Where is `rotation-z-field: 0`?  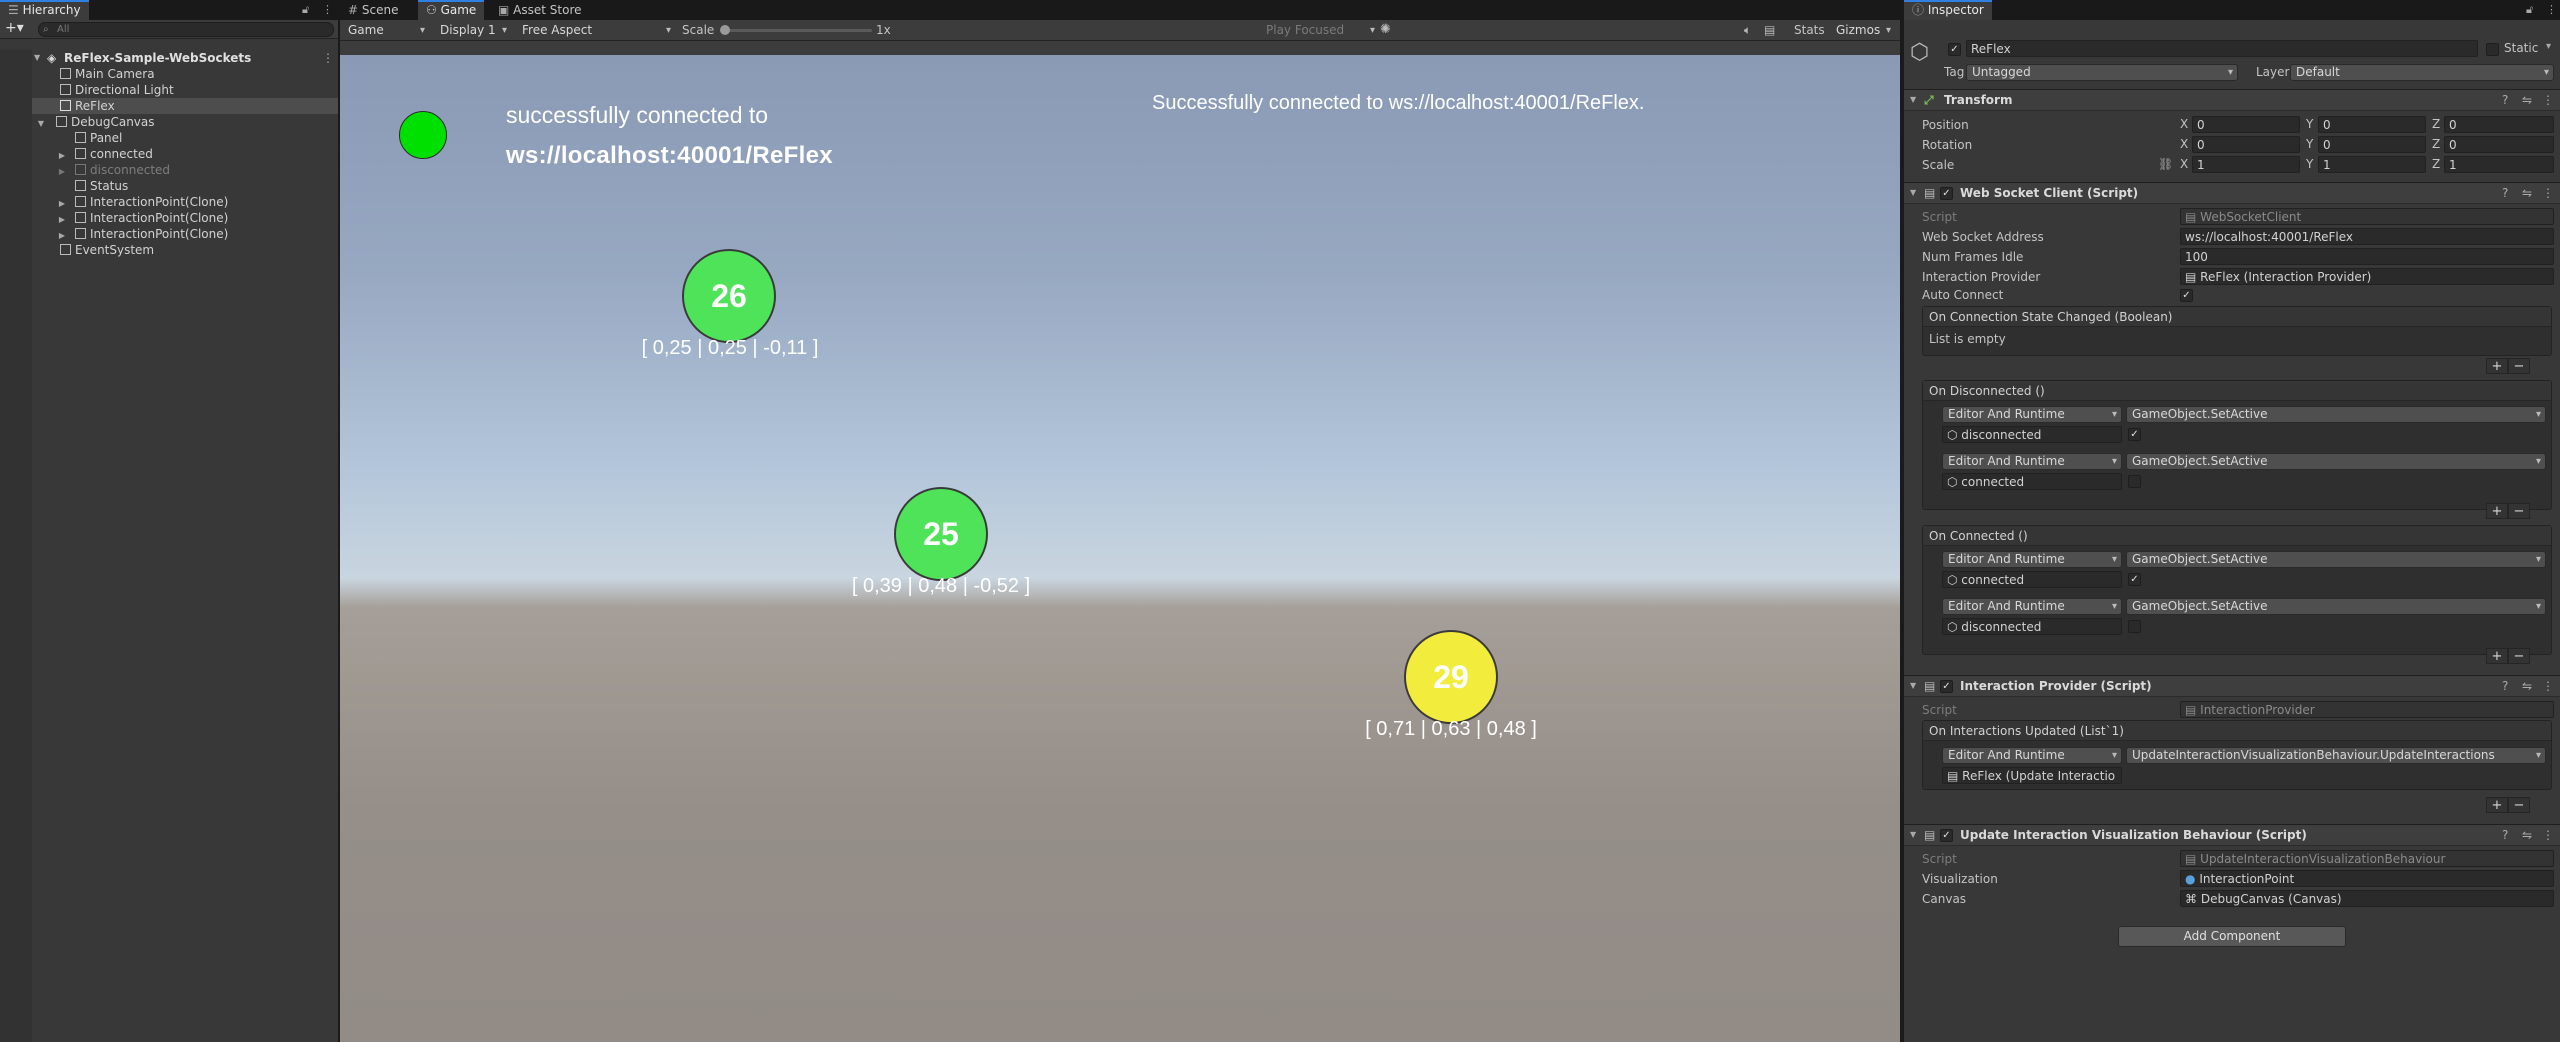
rotation-z-field: 0 is located at coordinates (2499, 144).